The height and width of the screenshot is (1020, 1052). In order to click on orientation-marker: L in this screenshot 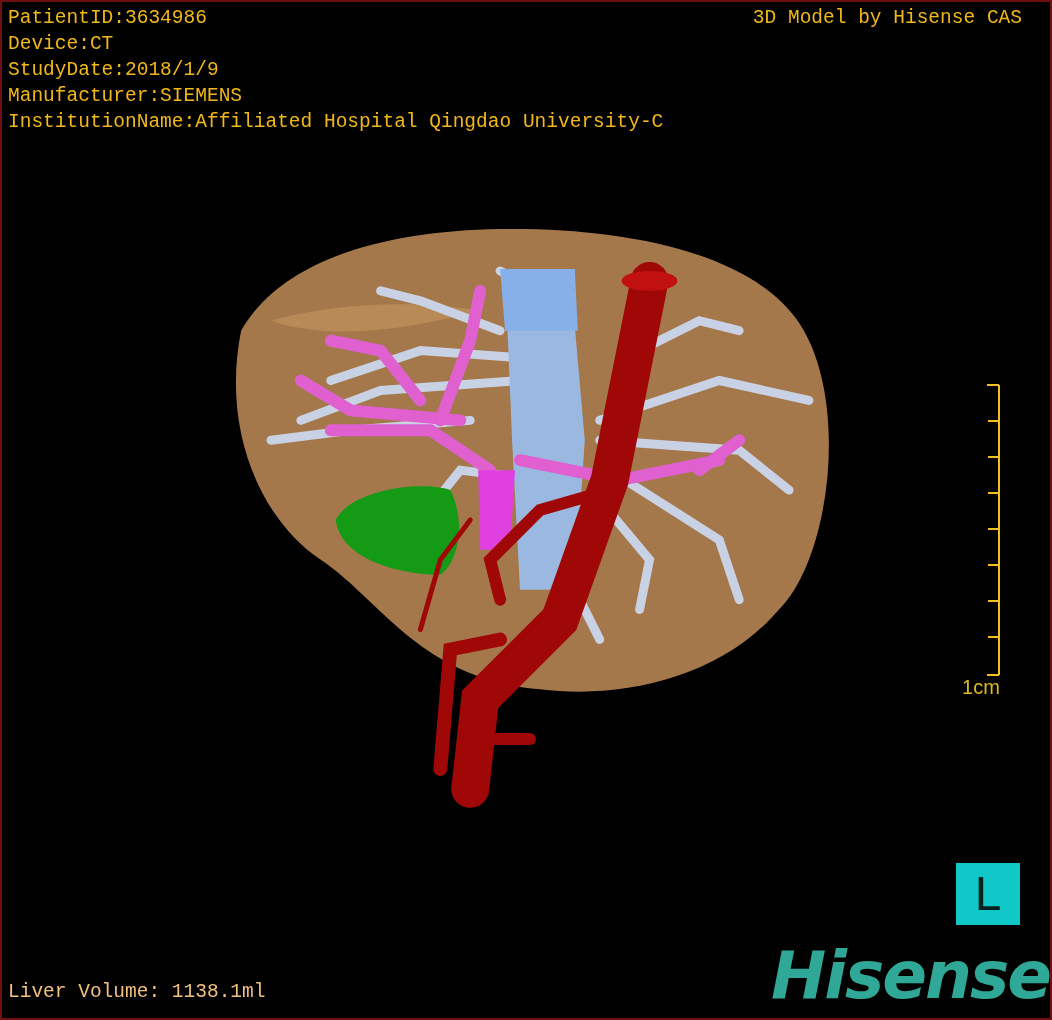, I will do `click(988, 894)`.